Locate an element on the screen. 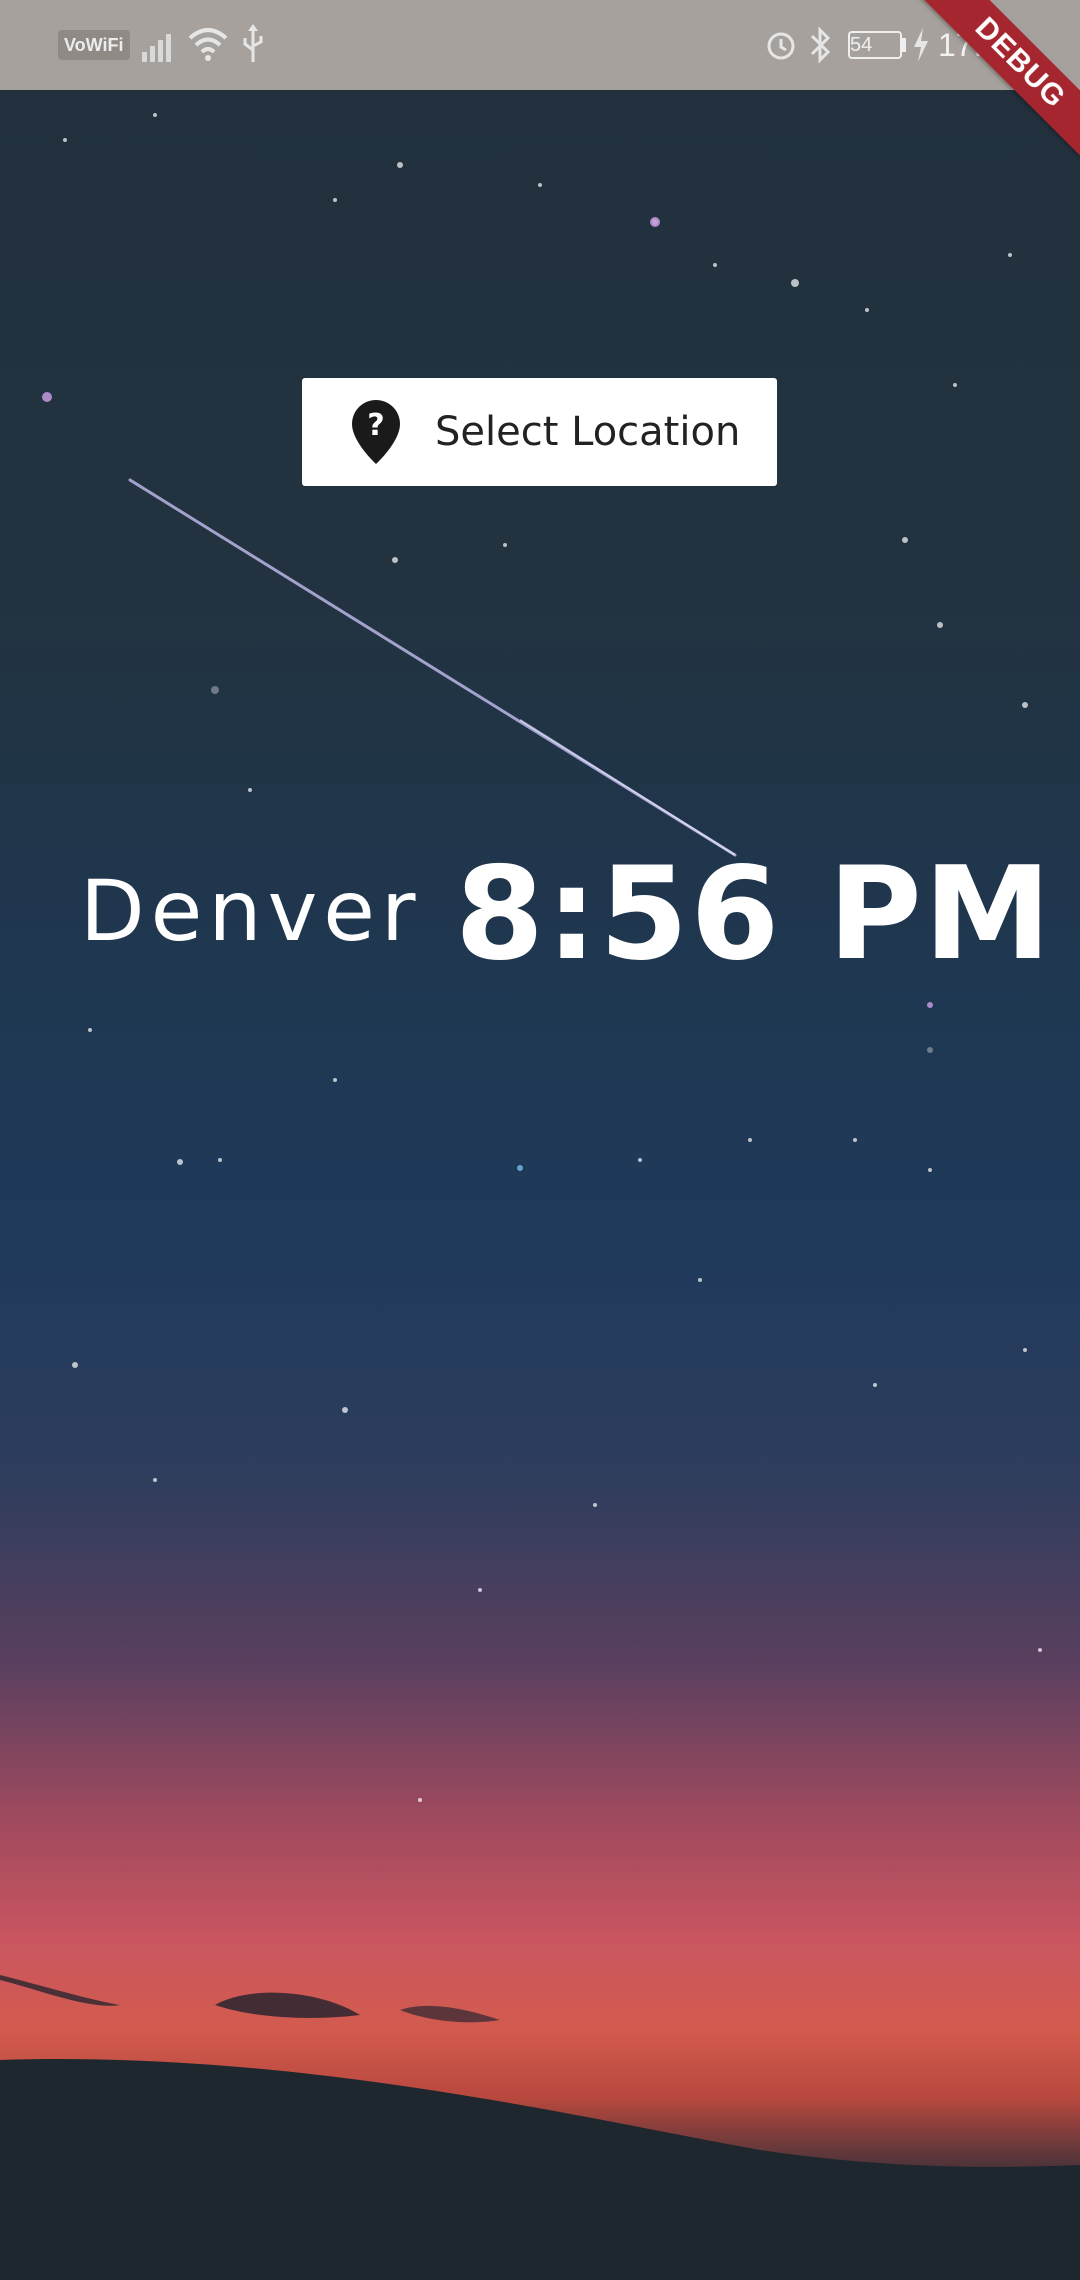 This screenshot has width=1080, height=2280. battery-icon is located at coordinates (904, 45).